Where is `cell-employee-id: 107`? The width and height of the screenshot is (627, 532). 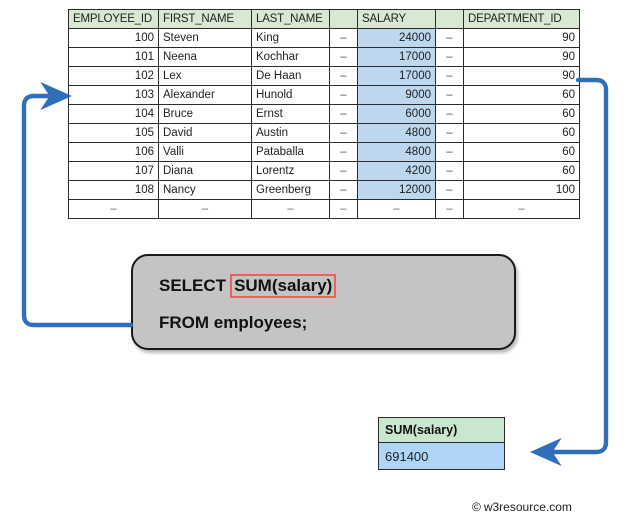
cell-employee-id: 107 is located at coordinates (113, 171).